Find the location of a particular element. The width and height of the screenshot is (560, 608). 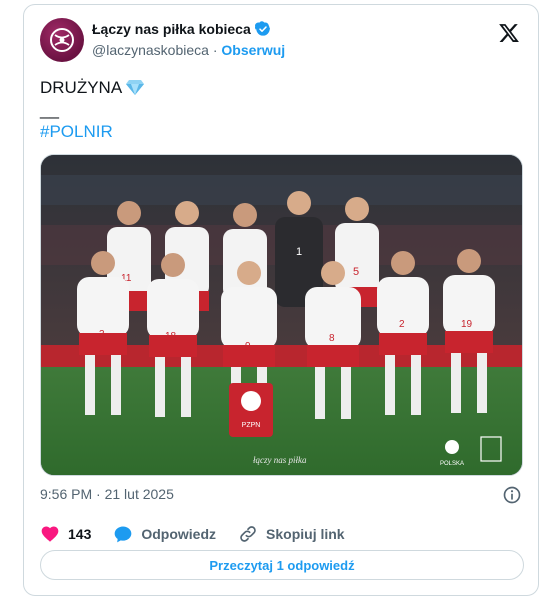

player-number-1: 1 is located at coordinates (299, 252).